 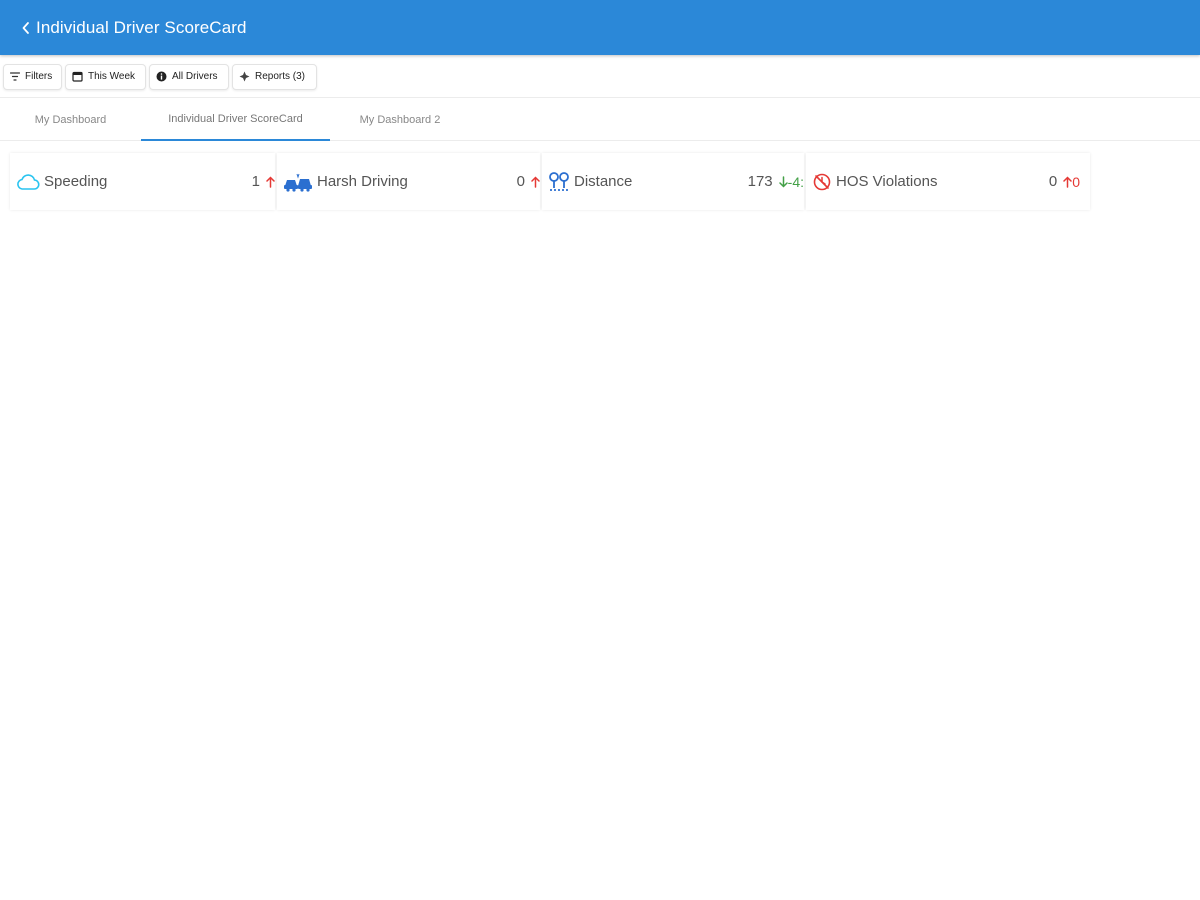 I want to click on tab-label: Individual Driver ScoreCard, so click(x=235, y=119).